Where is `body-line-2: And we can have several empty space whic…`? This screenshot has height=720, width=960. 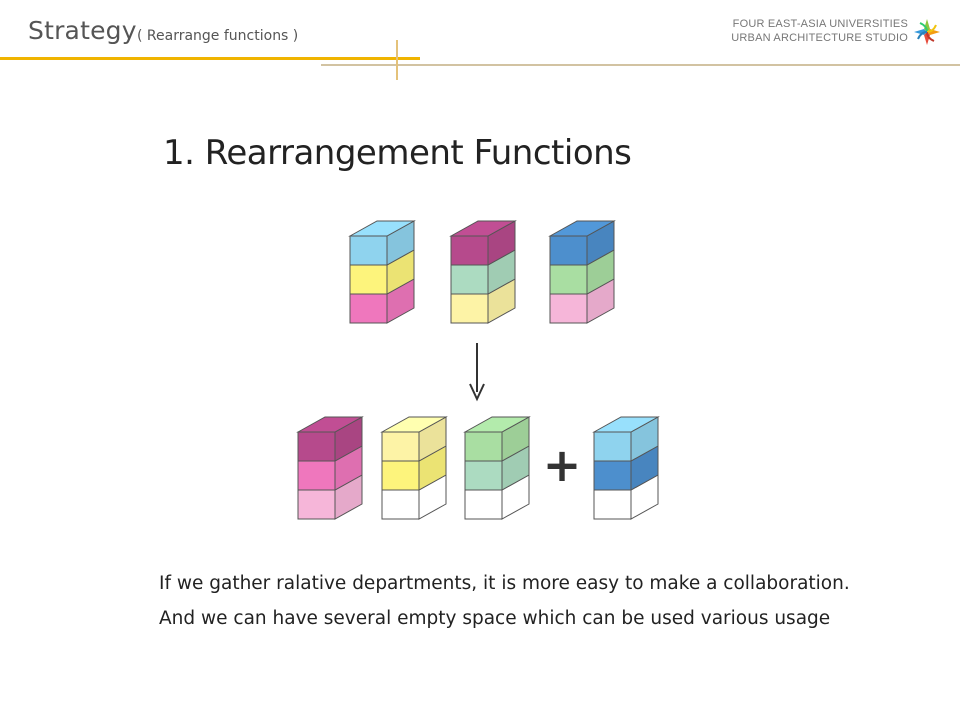
body-line-2: And we can have several empty space whic… is located at coordinates (495, 618).